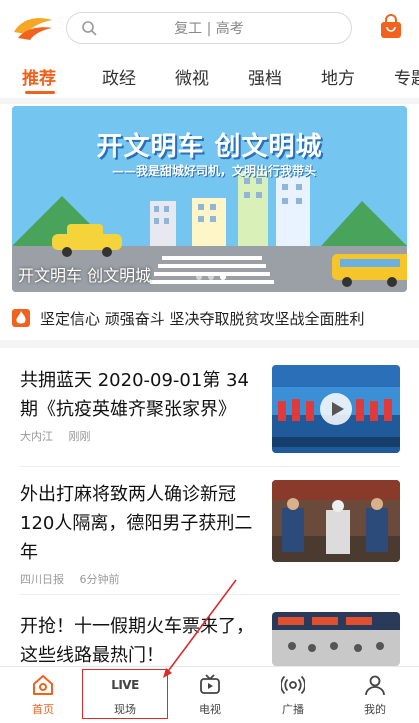 The image size is (419, 723). I want to click on play-icon, so click(336, 409).